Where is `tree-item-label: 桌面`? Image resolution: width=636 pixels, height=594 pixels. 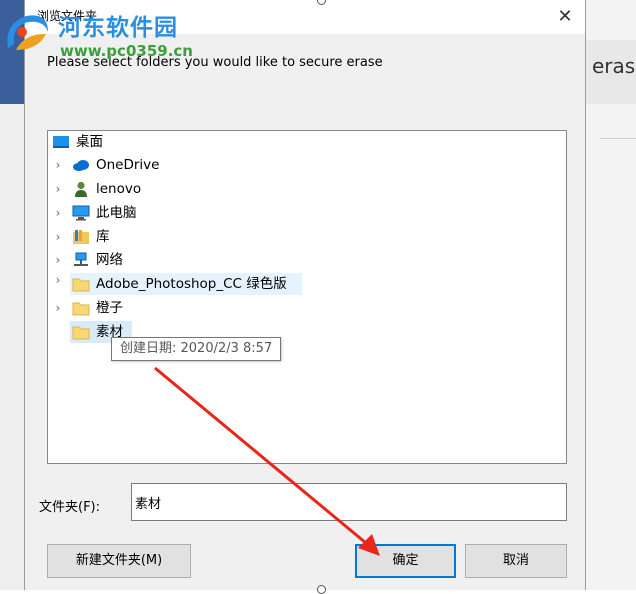
tree-item-label: 桌面 is located at coordinates (89, 142).